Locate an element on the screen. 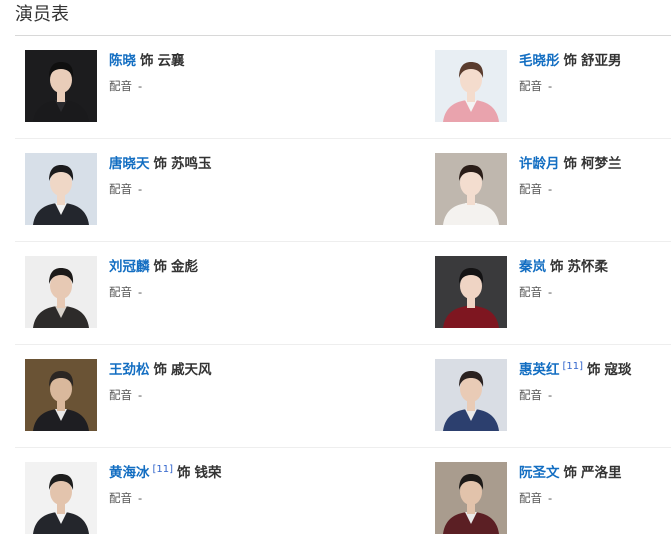 Image resolution: width=671 pixels, height=542 pixels. role-line: 黄海冰 [11] 饰钱荣 is located at coordinates (165, 473).